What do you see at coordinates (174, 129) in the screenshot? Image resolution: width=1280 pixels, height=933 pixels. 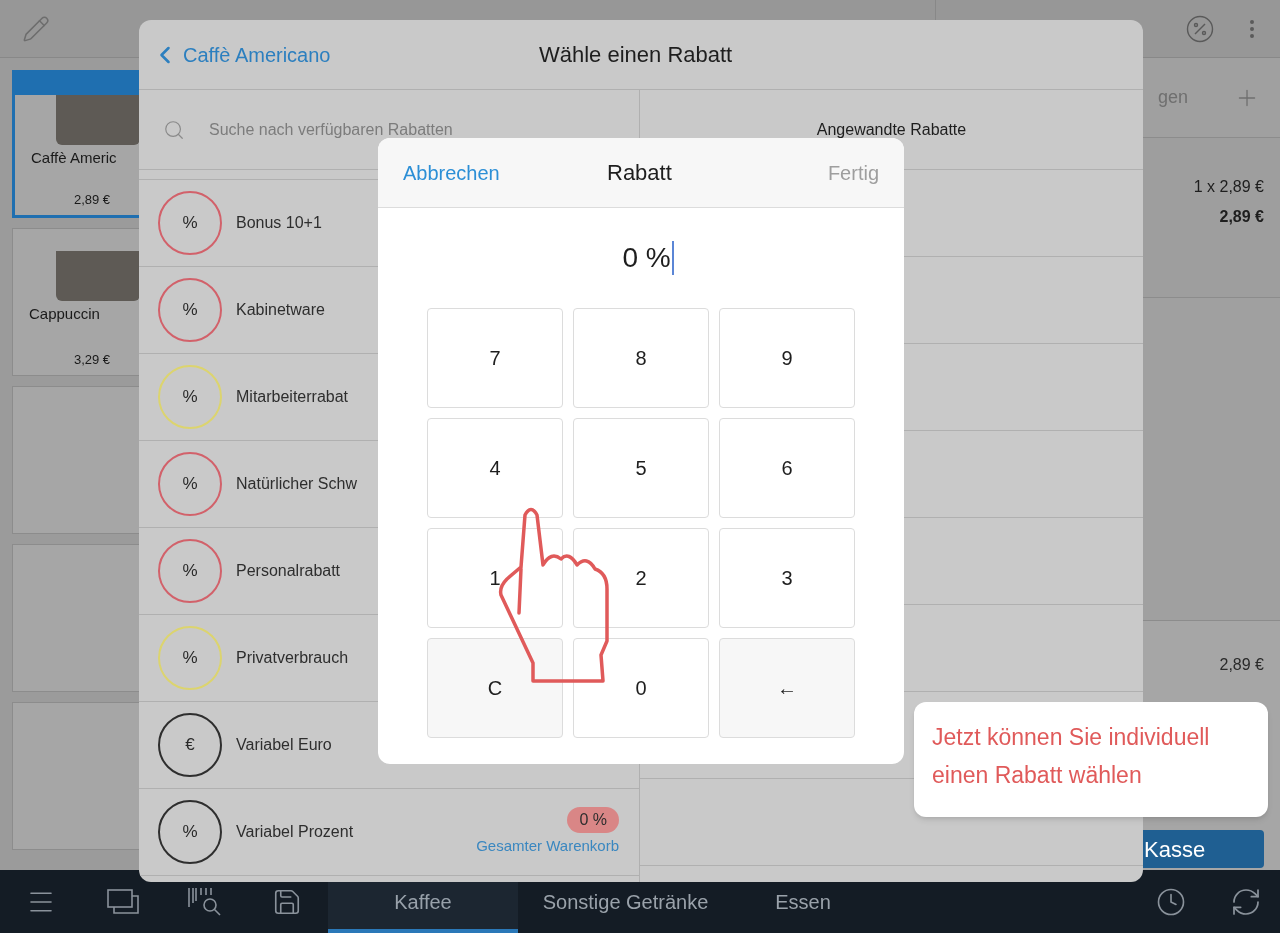 I see `search-icon` at bounding box center [174, 129].